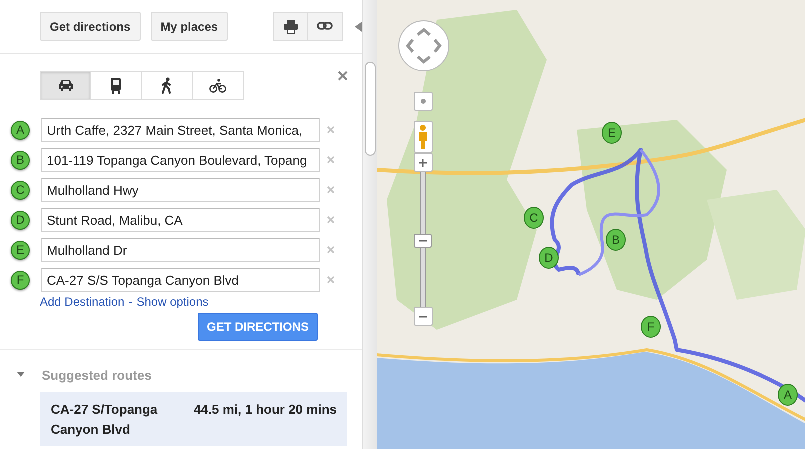 The width and height of the screenshot is (805, 449). I want to click on zoom-slider-thumb, so click(423, 241).